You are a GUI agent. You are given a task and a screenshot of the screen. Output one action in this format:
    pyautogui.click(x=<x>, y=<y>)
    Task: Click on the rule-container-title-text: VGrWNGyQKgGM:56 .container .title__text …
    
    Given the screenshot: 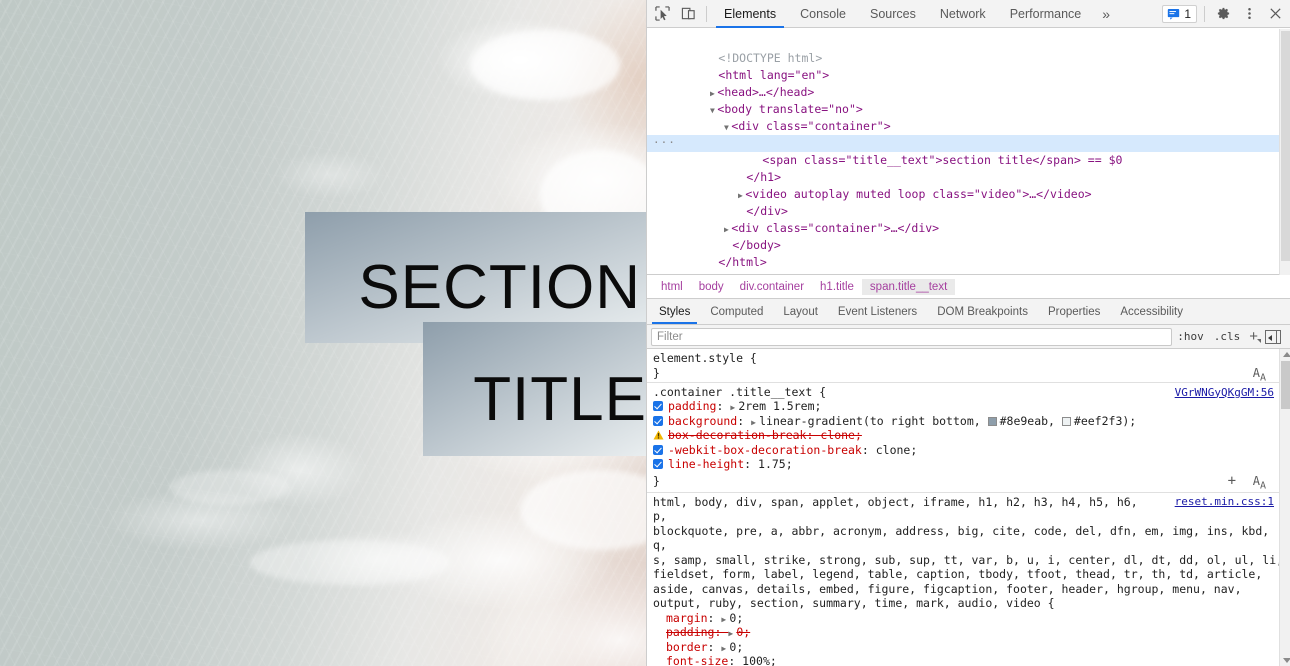 What is the action you would take?
    pyautogui.click(x=968, y=438)
    